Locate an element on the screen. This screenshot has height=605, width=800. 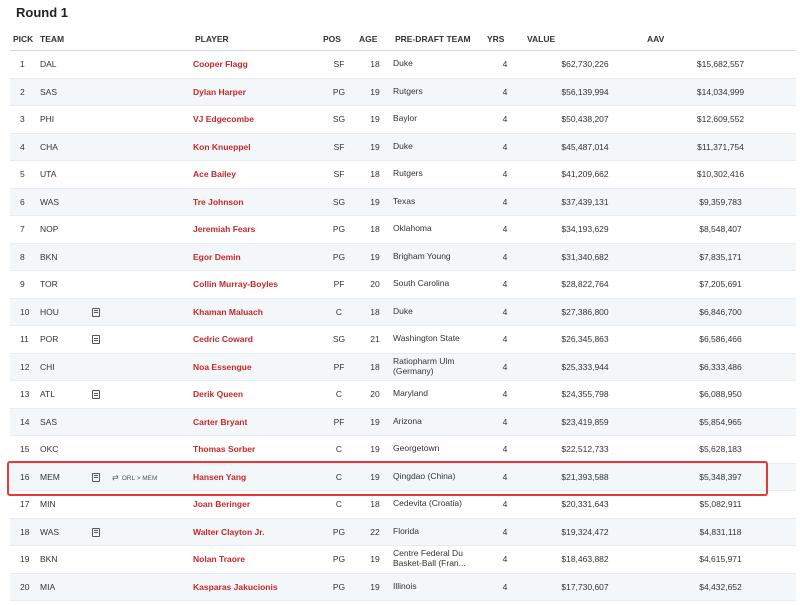
player-cell: Ace Bailey is located at coordinates (257, 174).